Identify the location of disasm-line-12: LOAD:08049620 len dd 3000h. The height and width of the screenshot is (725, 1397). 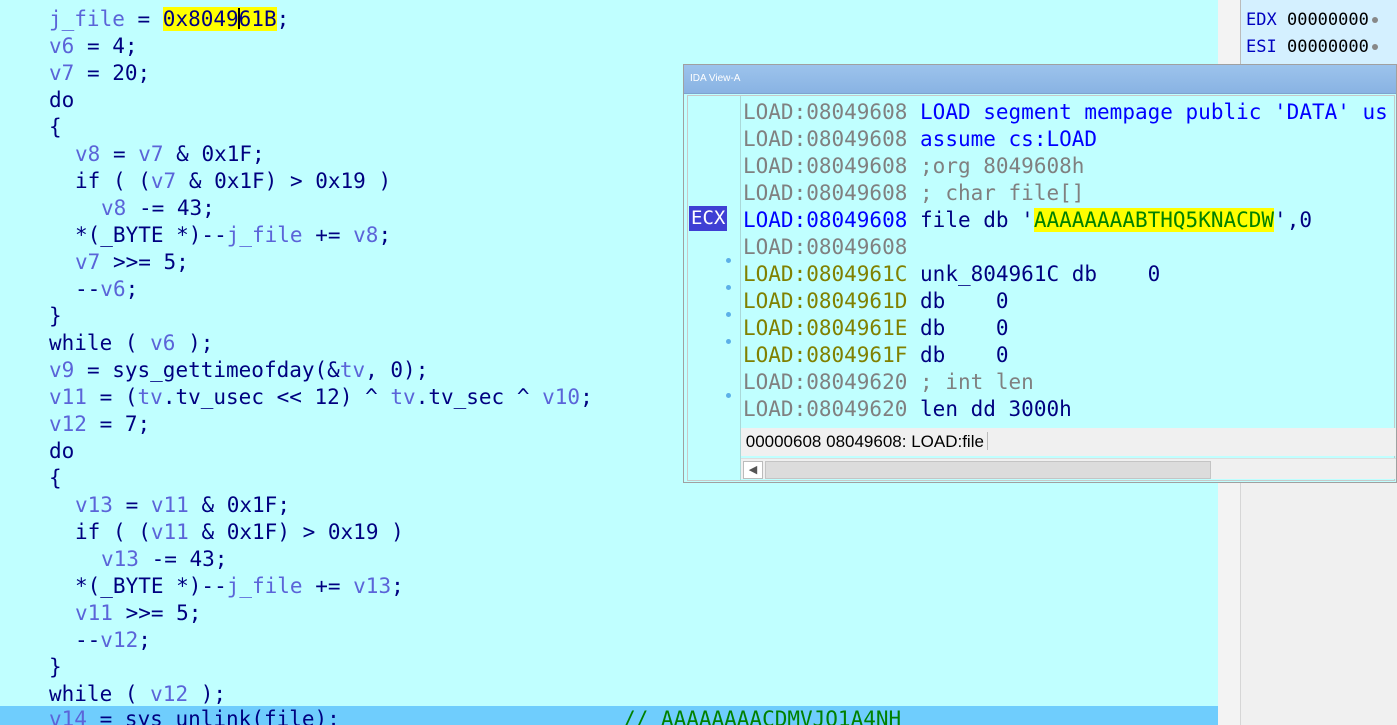
(907, 409).